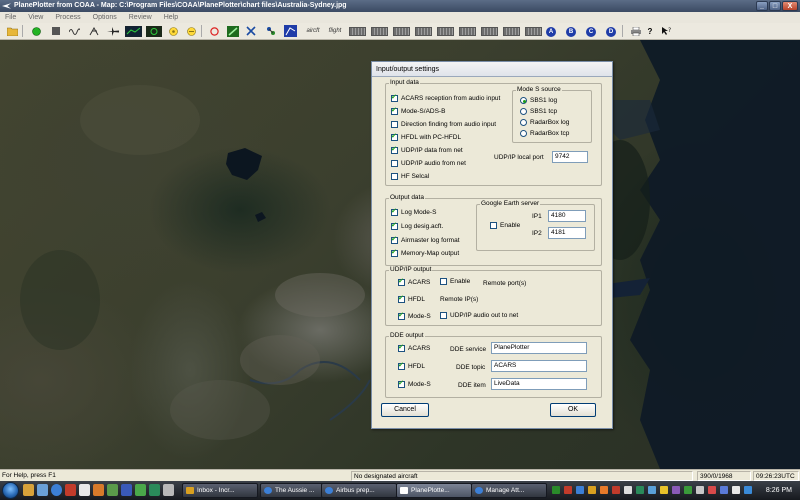  Describe the element at coordinates (12, 31) in the screenshot. I see `open-folder-icon` at that location.